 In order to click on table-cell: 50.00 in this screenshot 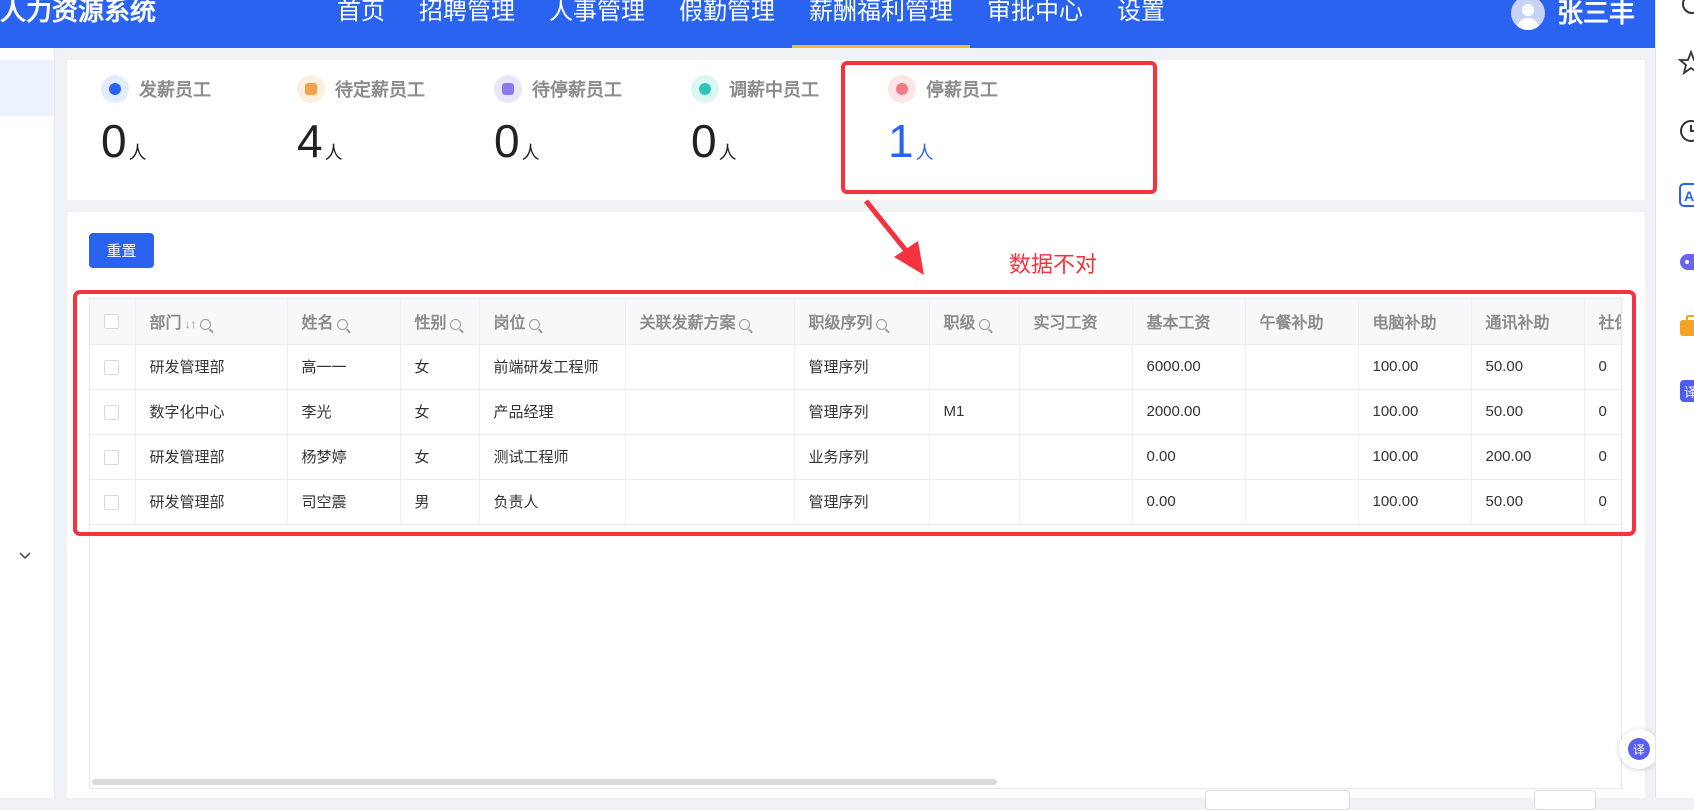, I will do `click(1528, 367)`.